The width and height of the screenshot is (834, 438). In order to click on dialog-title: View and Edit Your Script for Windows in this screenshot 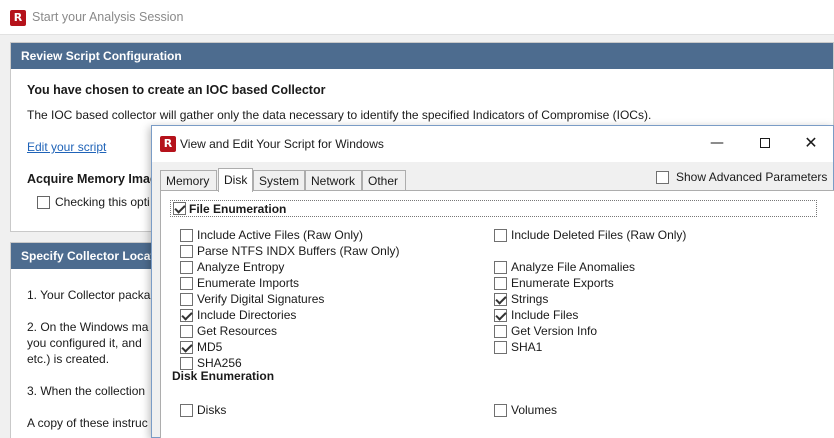, I will do `click(282, 144)`.